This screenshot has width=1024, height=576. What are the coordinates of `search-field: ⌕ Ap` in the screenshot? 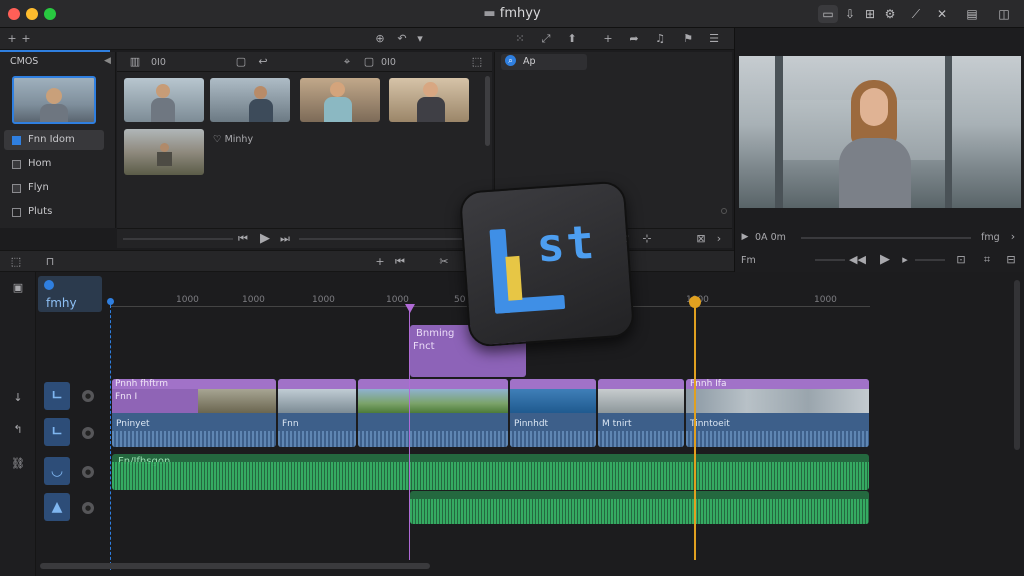 It's located at (544, 62).